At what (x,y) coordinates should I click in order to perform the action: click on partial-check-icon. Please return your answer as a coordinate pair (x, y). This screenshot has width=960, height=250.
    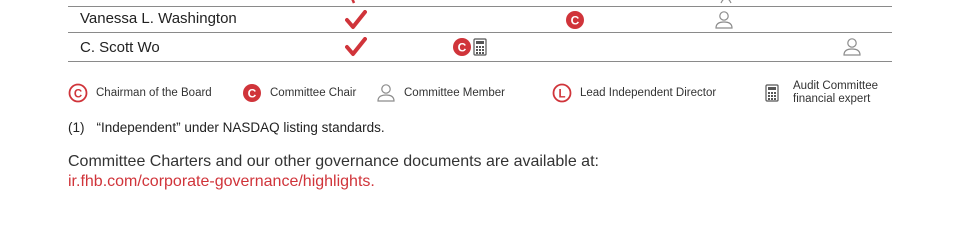
    Looking at the image, I should click on (353, 2).